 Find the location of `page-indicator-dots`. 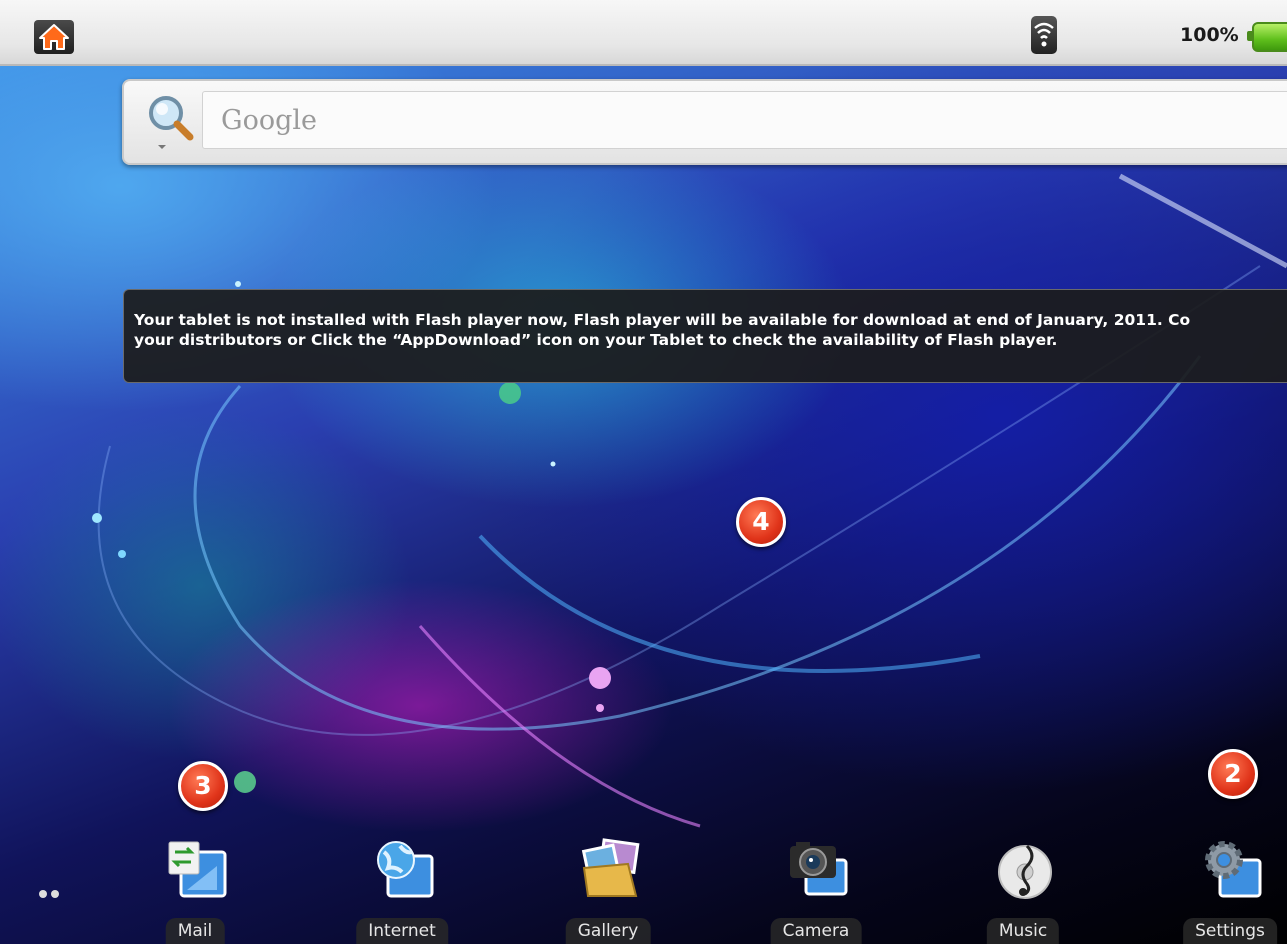

page-indicator-dots is located at coordinates (53, 894).